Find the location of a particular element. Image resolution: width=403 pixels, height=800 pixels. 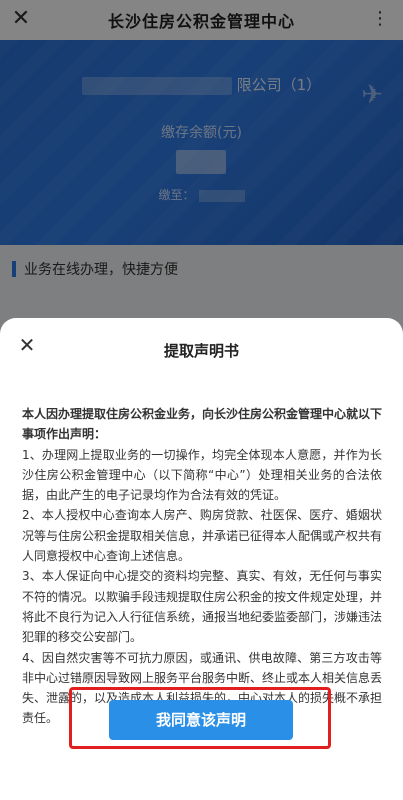

dialog-title: 提取声明书 is located at coordinates (201, 351).